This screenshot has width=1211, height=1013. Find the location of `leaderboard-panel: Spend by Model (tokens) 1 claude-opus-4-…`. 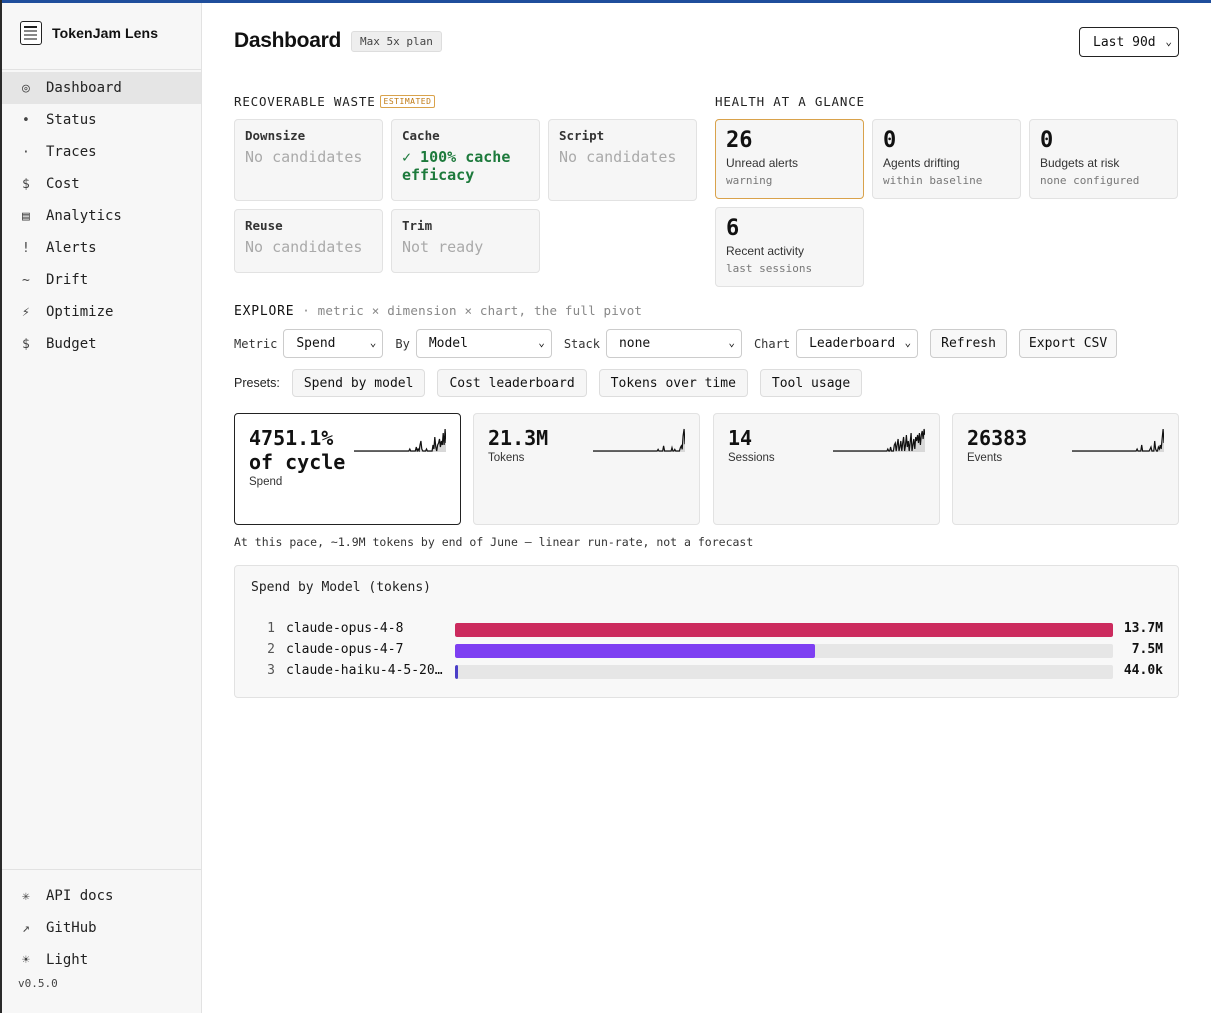

leaderboard-panel: Spend by Model (tokens) 1 claude-opus-4-… is located at coordinates (706, 631).